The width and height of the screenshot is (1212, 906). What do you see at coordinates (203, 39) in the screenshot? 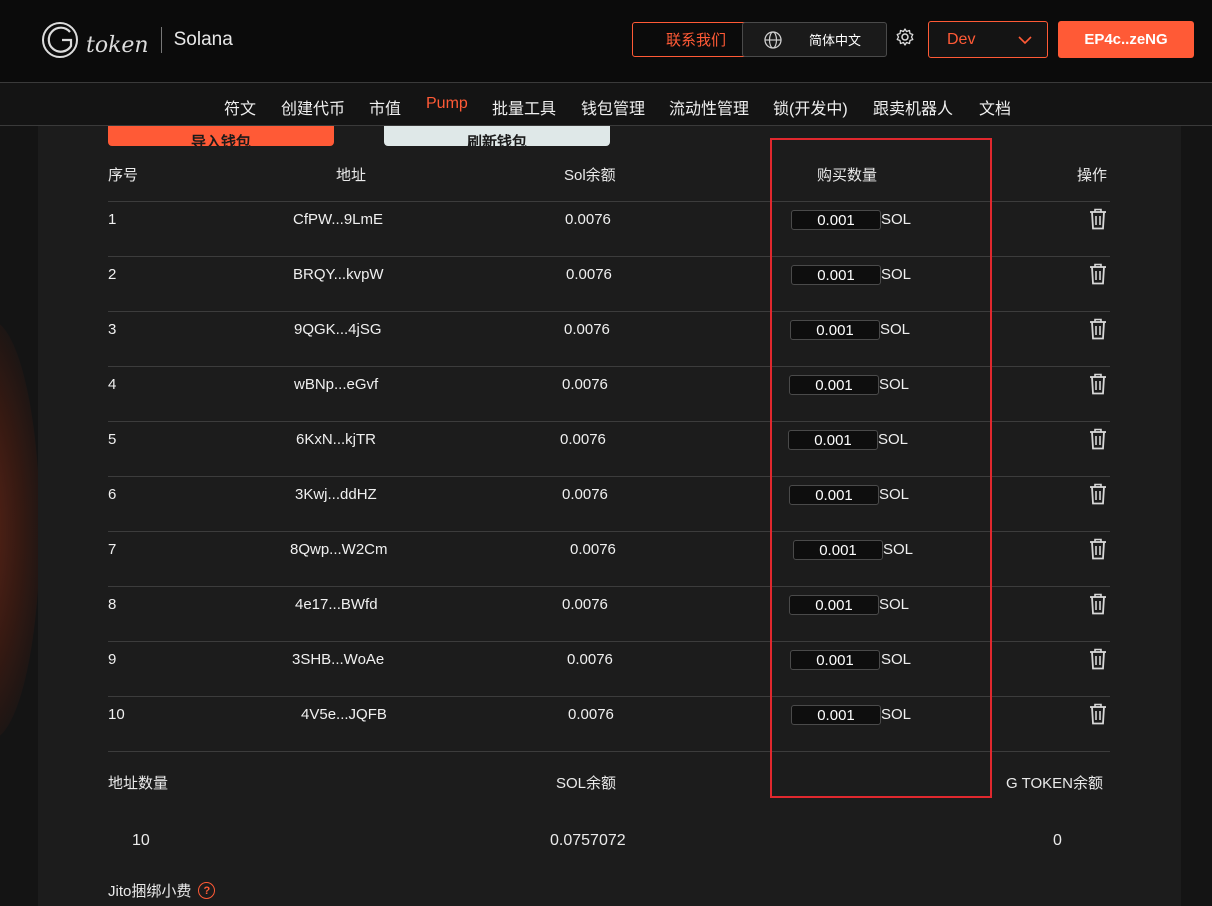
I see `chain-name: Solana` at bounding box center [203, 39].